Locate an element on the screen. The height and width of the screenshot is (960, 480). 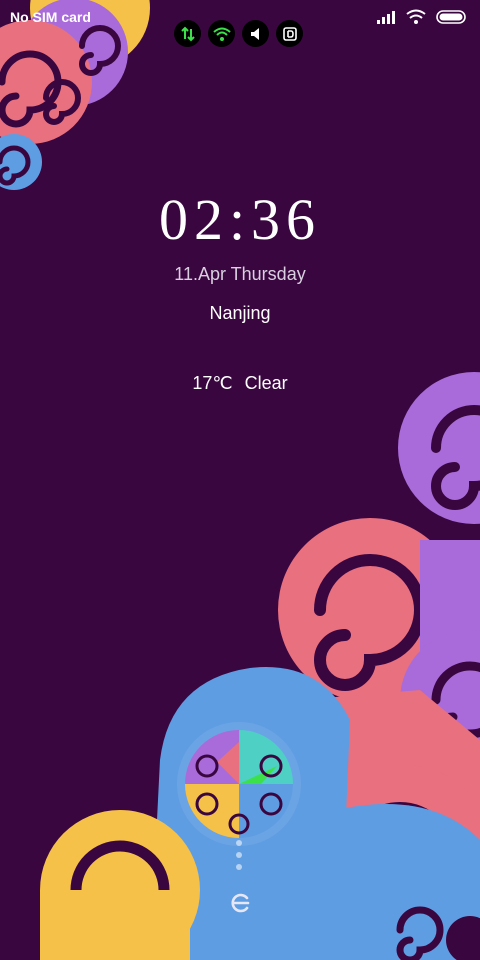
swipe-hint-dots is located at coordinates (239, 855).